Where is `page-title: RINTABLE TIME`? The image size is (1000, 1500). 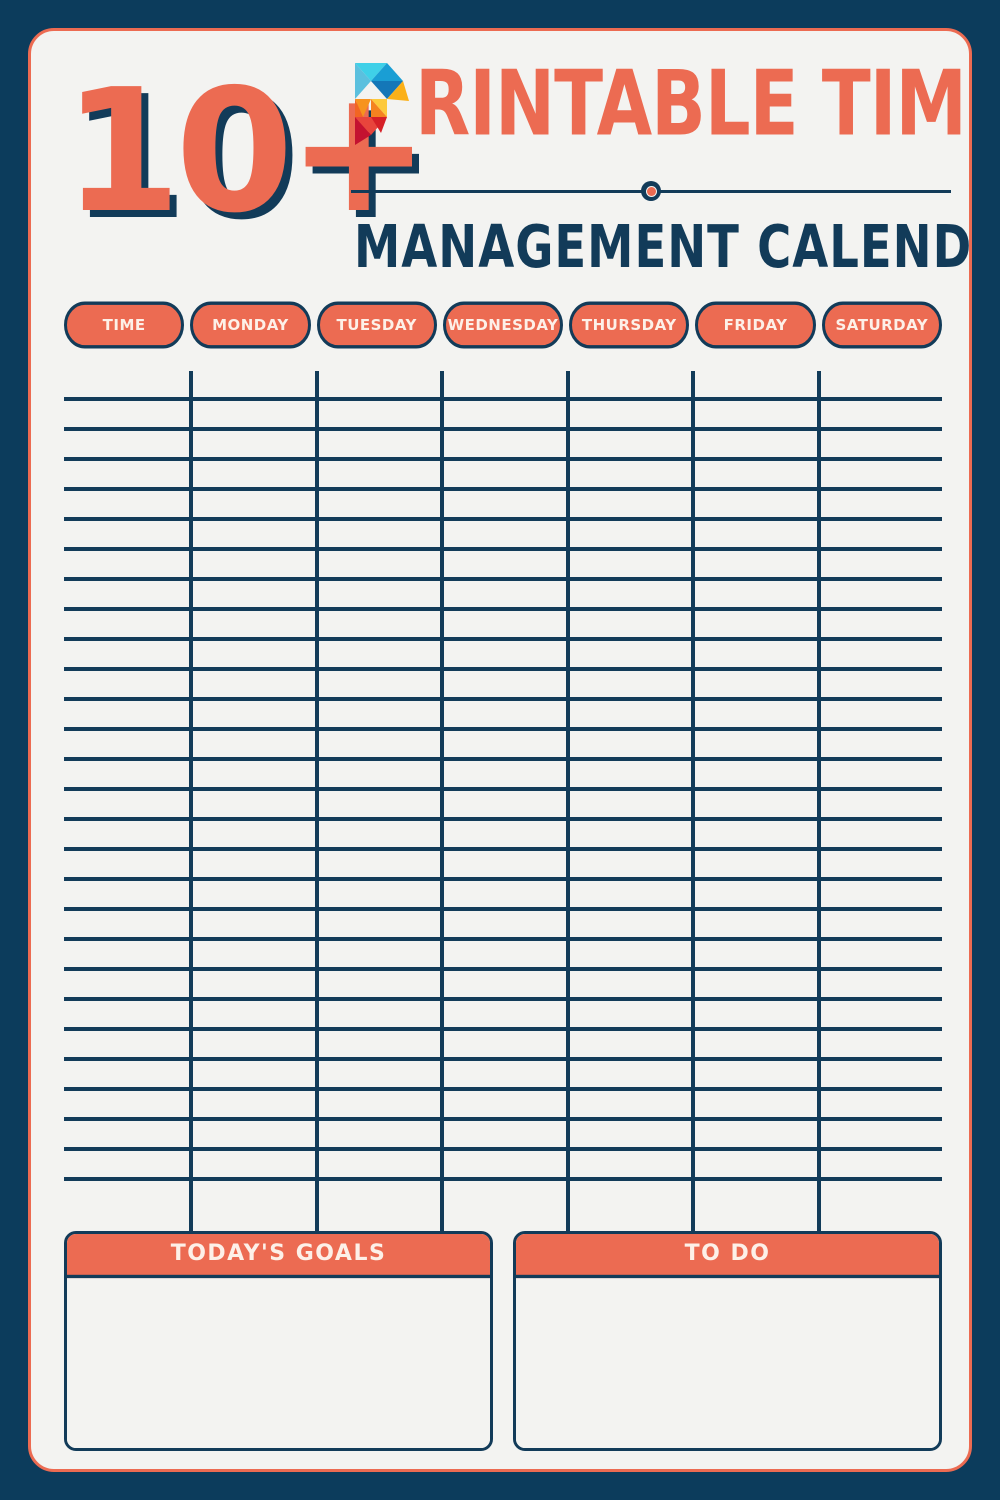 page-title: RINTABLE TIME is located at coordinates (693, 104).